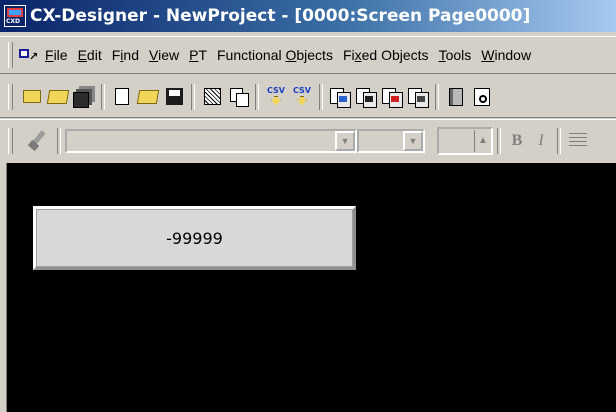 This screenshot has width=616, height=412. Describe the element at coordinates (164, 55) in the screenshot. I see `menu-view: View` at that location.